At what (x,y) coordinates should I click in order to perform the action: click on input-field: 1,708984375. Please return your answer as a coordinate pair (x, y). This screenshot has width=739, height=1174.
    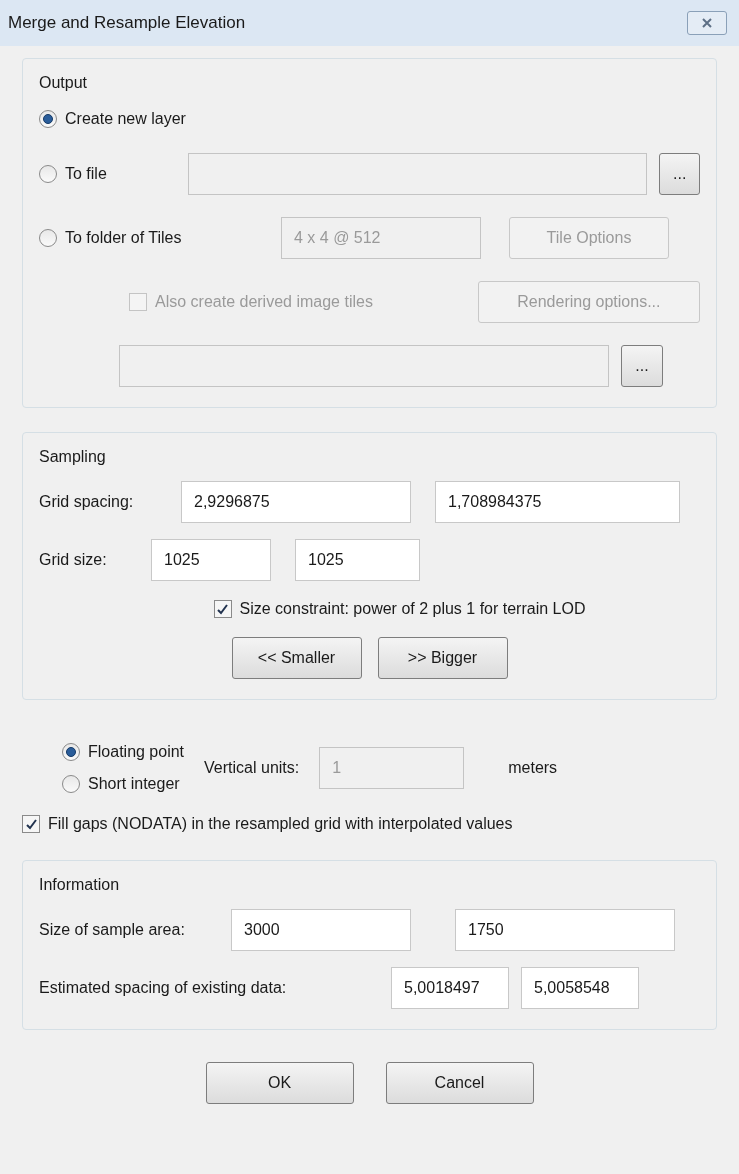
    Looking at the image, I should click on (557, 502).